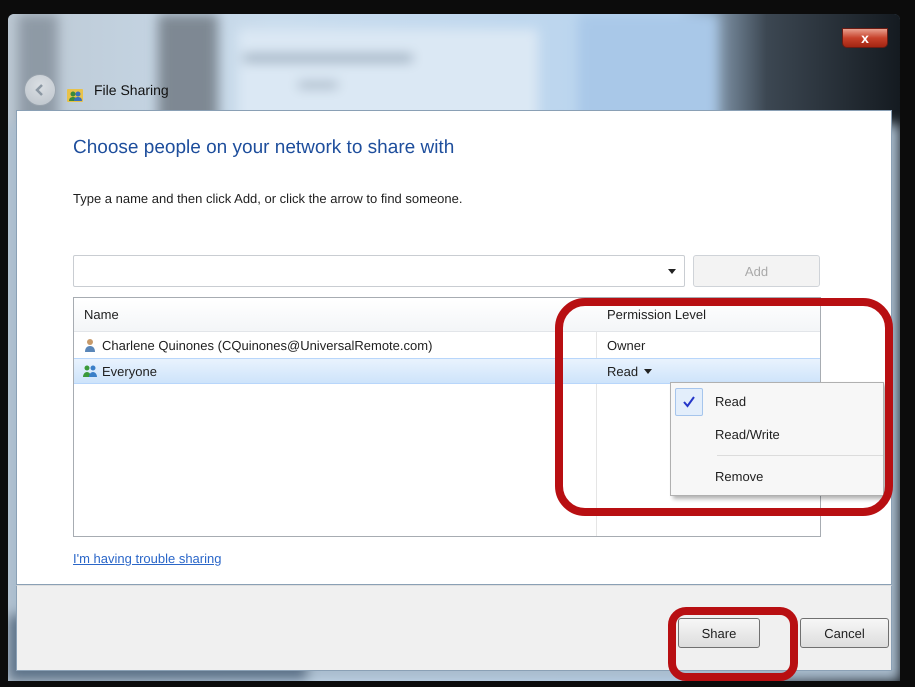  What do you see at coordinates (777, 434) in the screenshot?
I see `menu-item: Read/Write` at bounding box center [777, 434].